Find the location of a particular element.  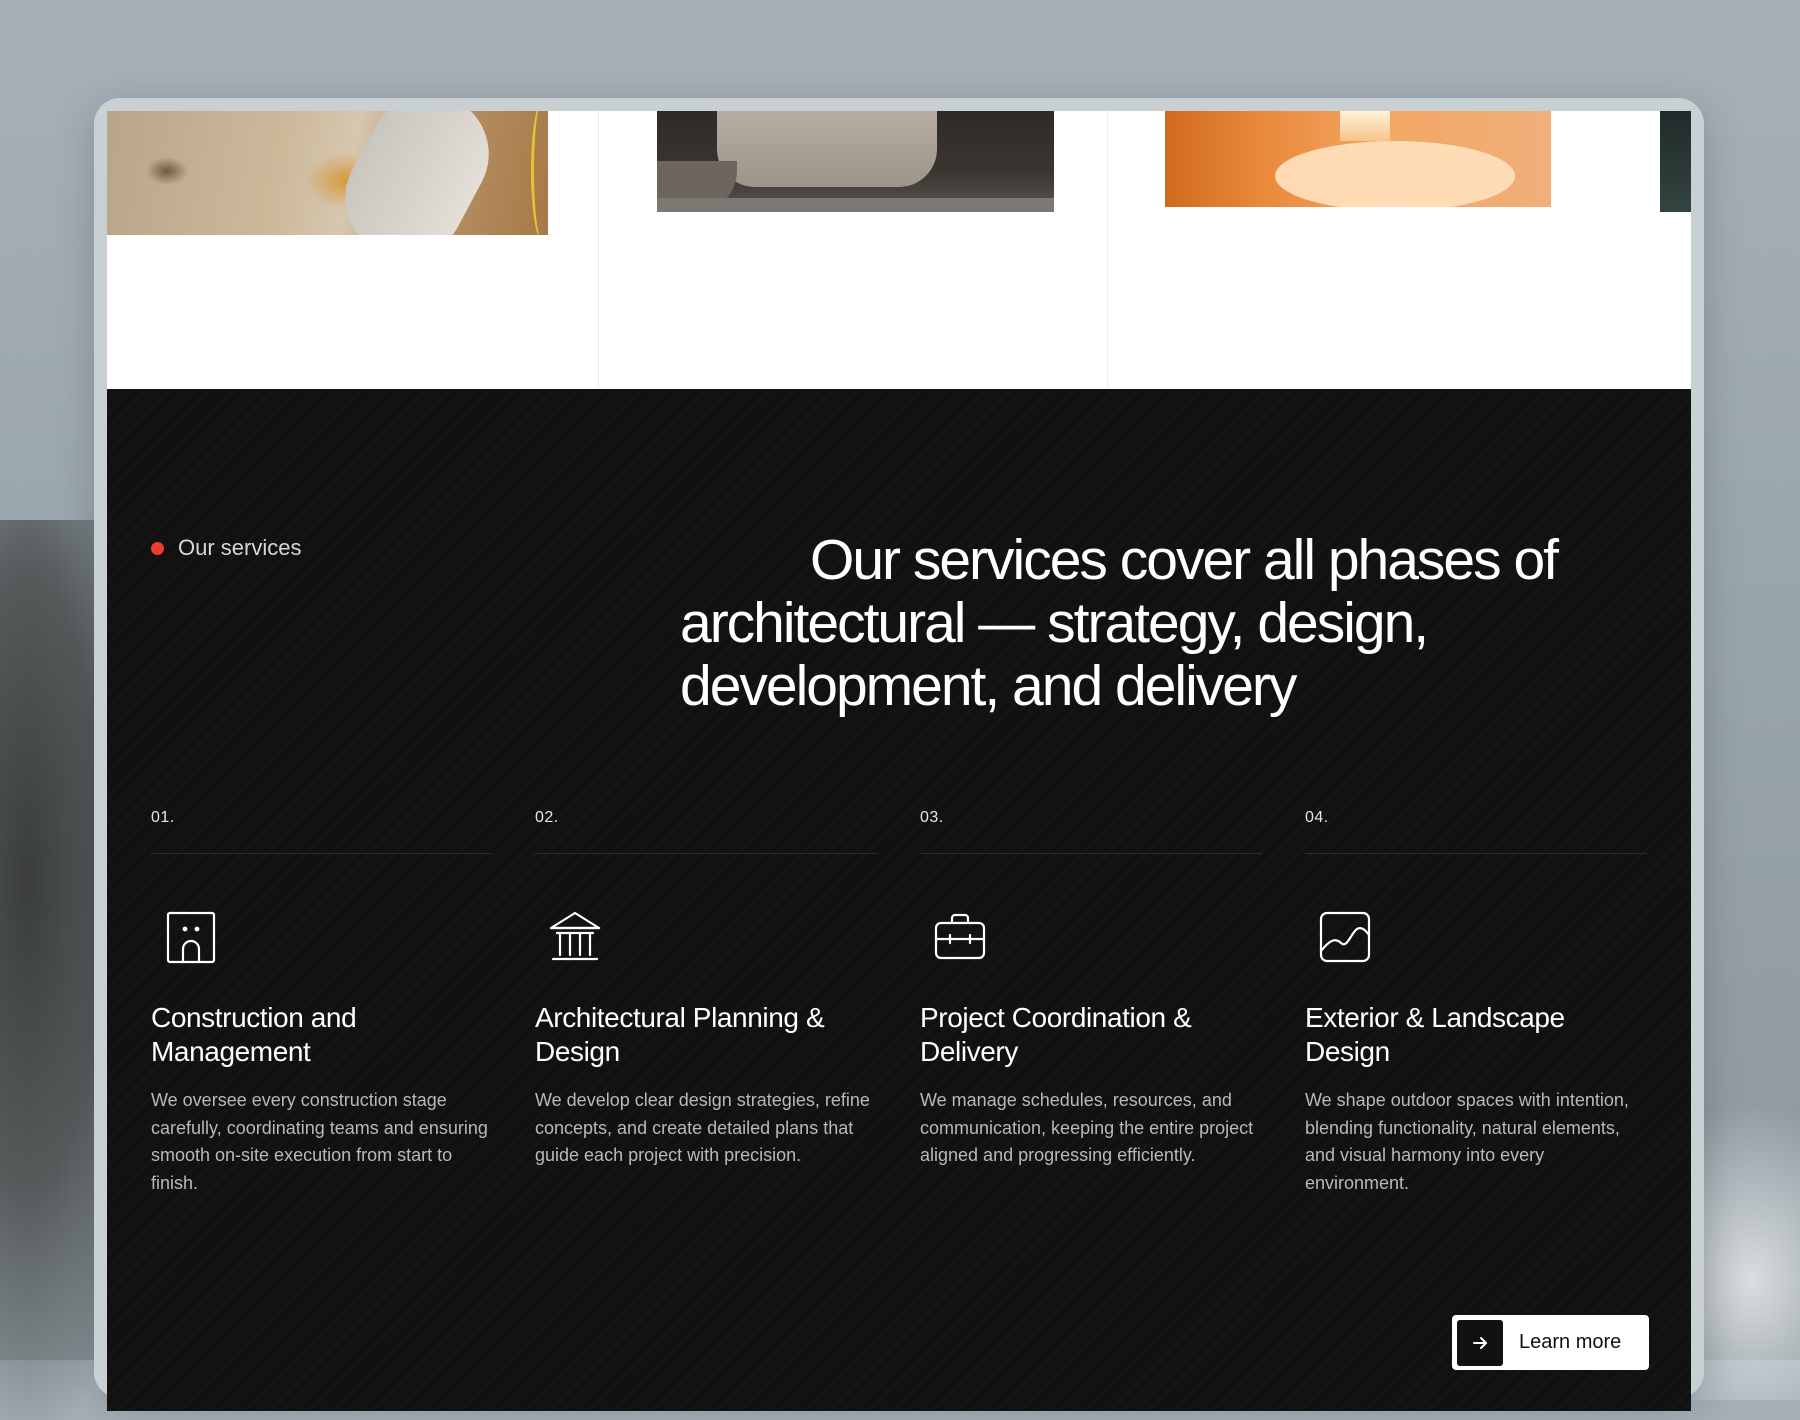

doorway is located at coordinates (1365, 126).